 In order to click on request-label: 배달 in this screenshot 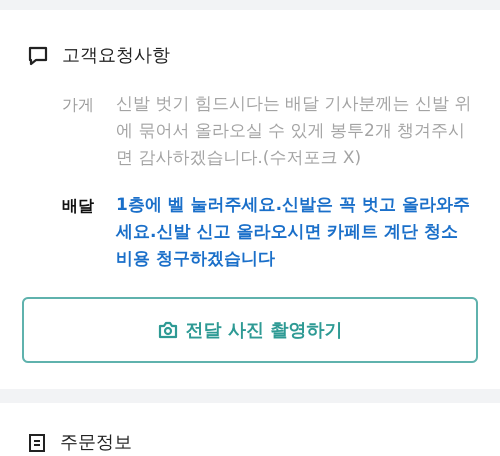, I will do `click(78, 206)`.